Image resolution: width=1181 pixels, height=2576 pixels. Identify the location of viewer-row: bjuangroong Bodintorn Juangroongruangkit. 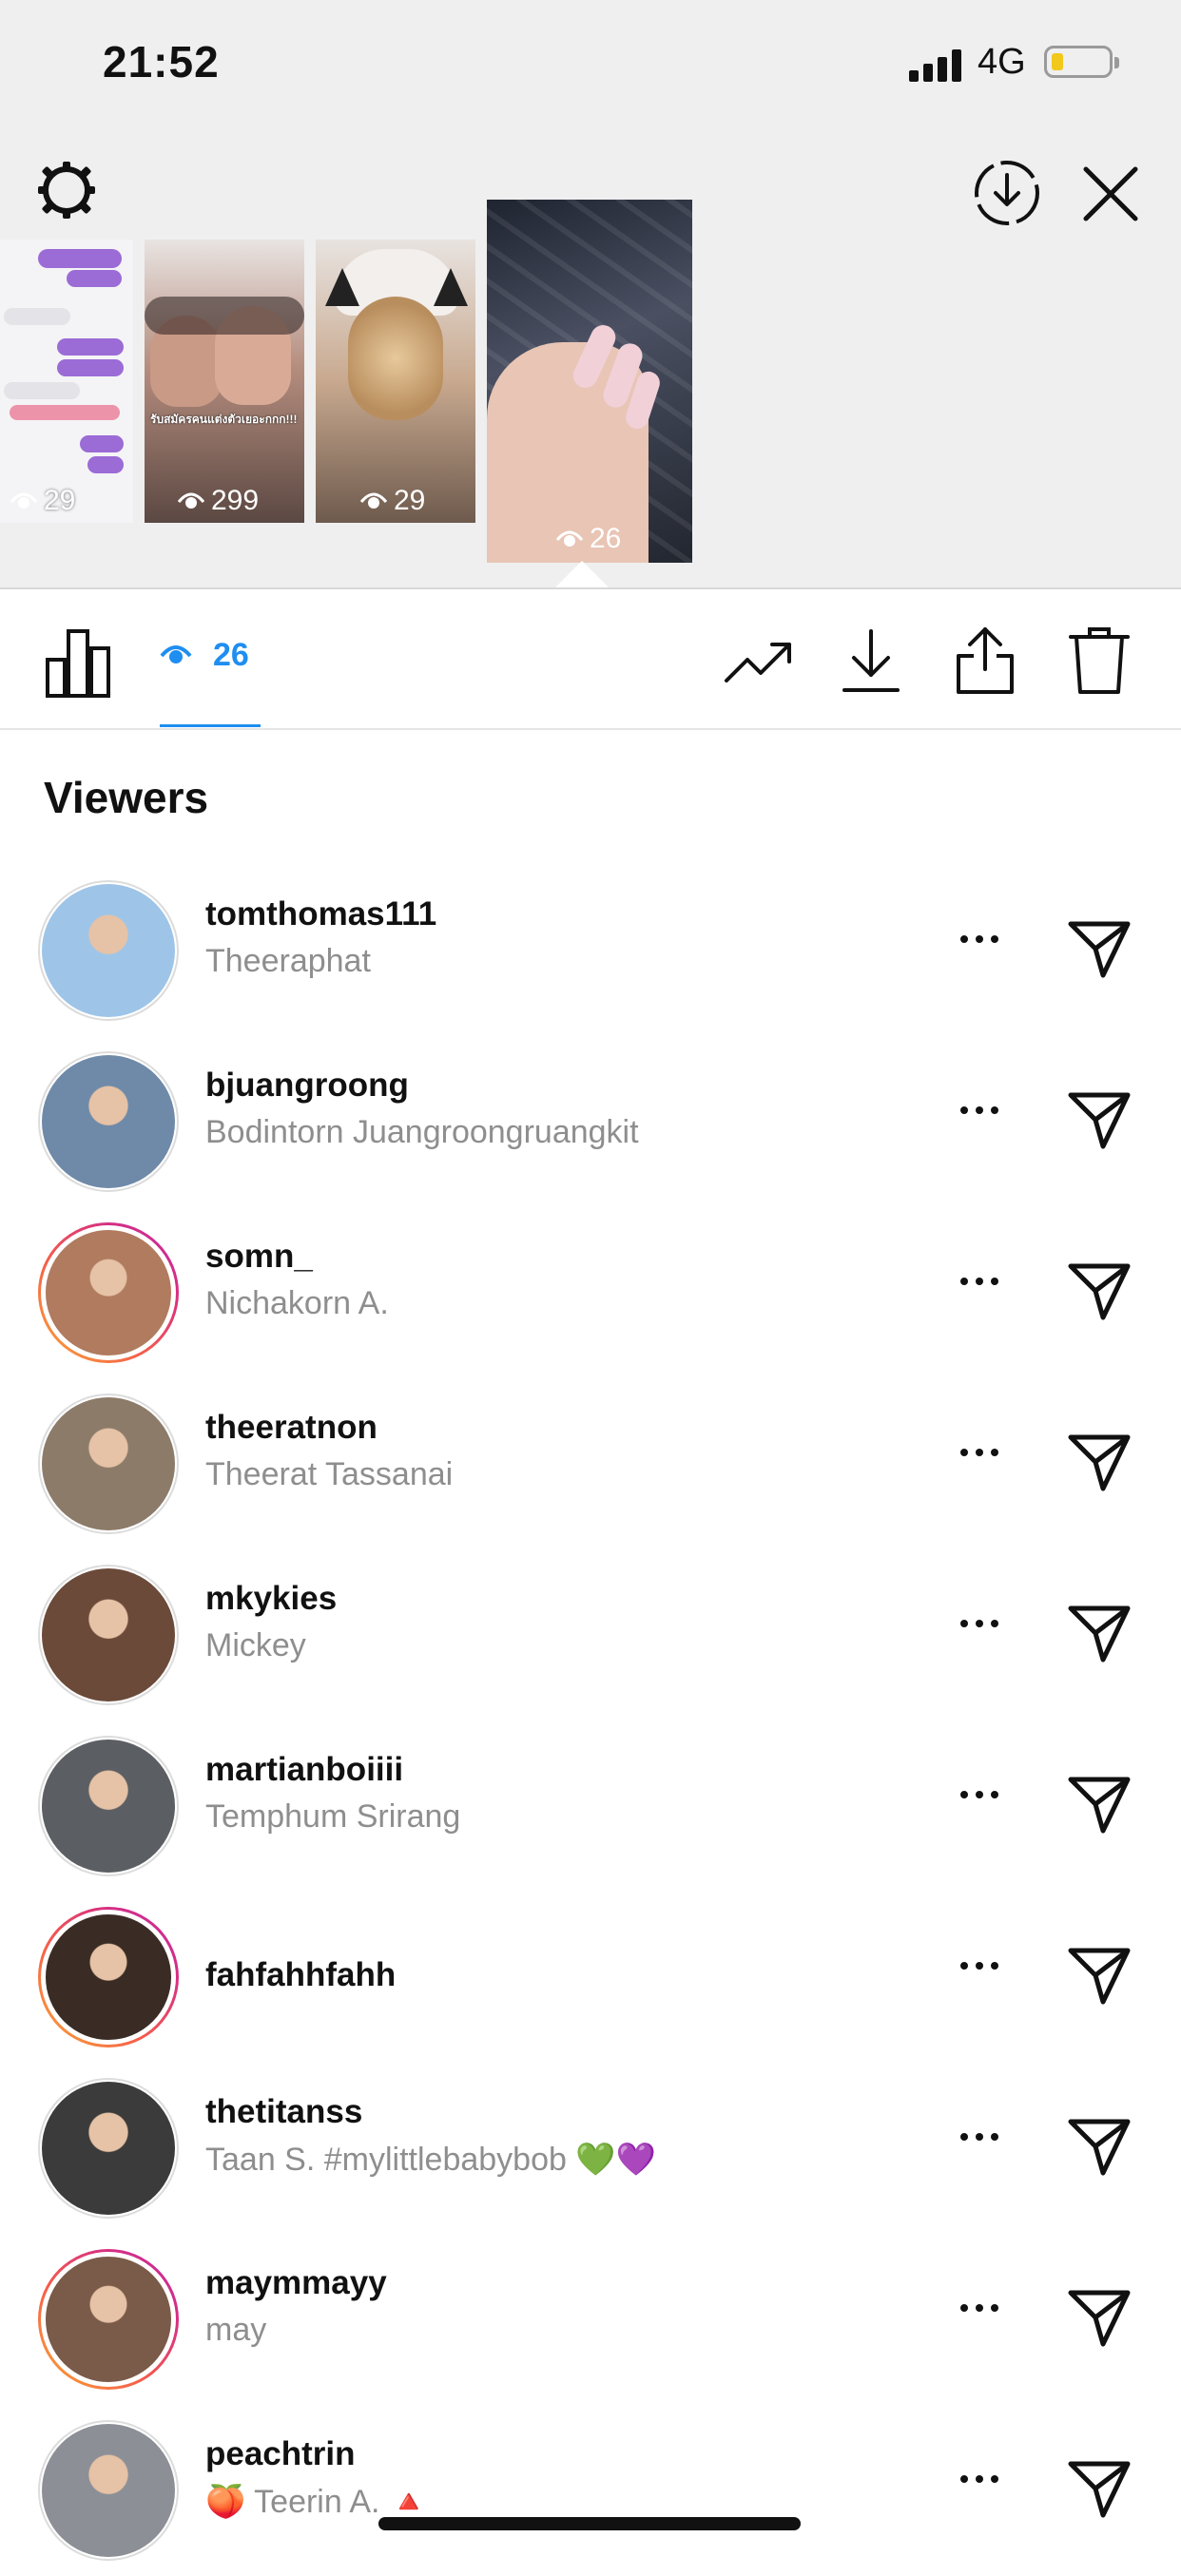
(590, 1121).